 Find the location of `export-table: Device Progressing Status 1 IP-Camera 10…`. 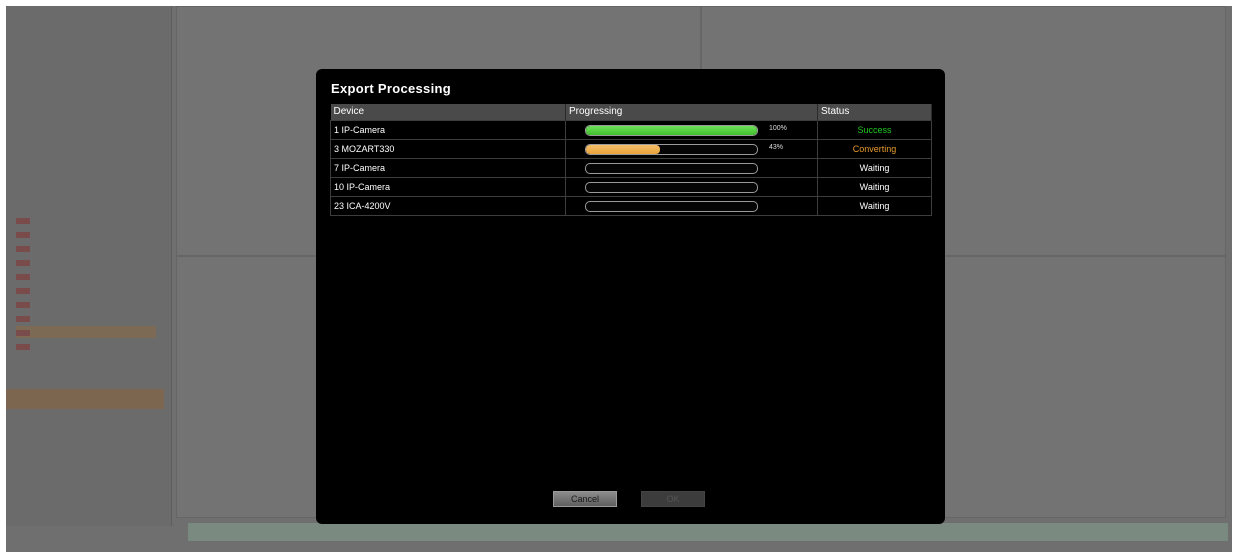

export-table: Device Progressing Status 1 IP-Camera 10… is located at coordinates (631, 160).